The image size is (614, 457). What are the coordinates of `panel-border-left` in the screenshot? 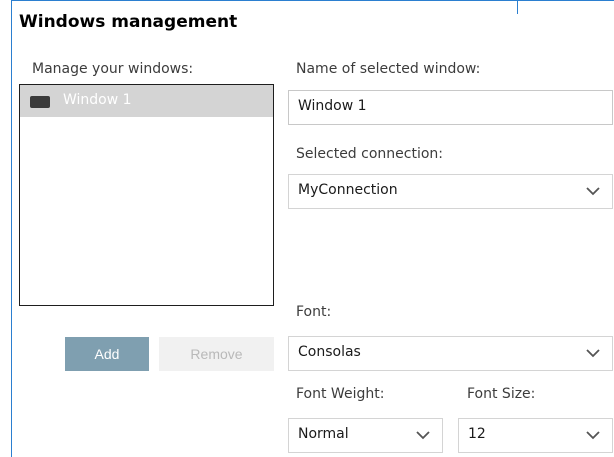 It's located at (11, 228).